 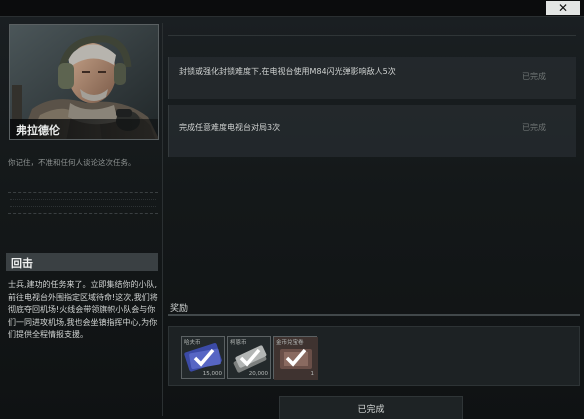 What do you see at coordinates (372, 131) in the screenshot?
I see `objective-item: 完成任意难度电视台对局3次 已完成` at bounding box center [372, 131].